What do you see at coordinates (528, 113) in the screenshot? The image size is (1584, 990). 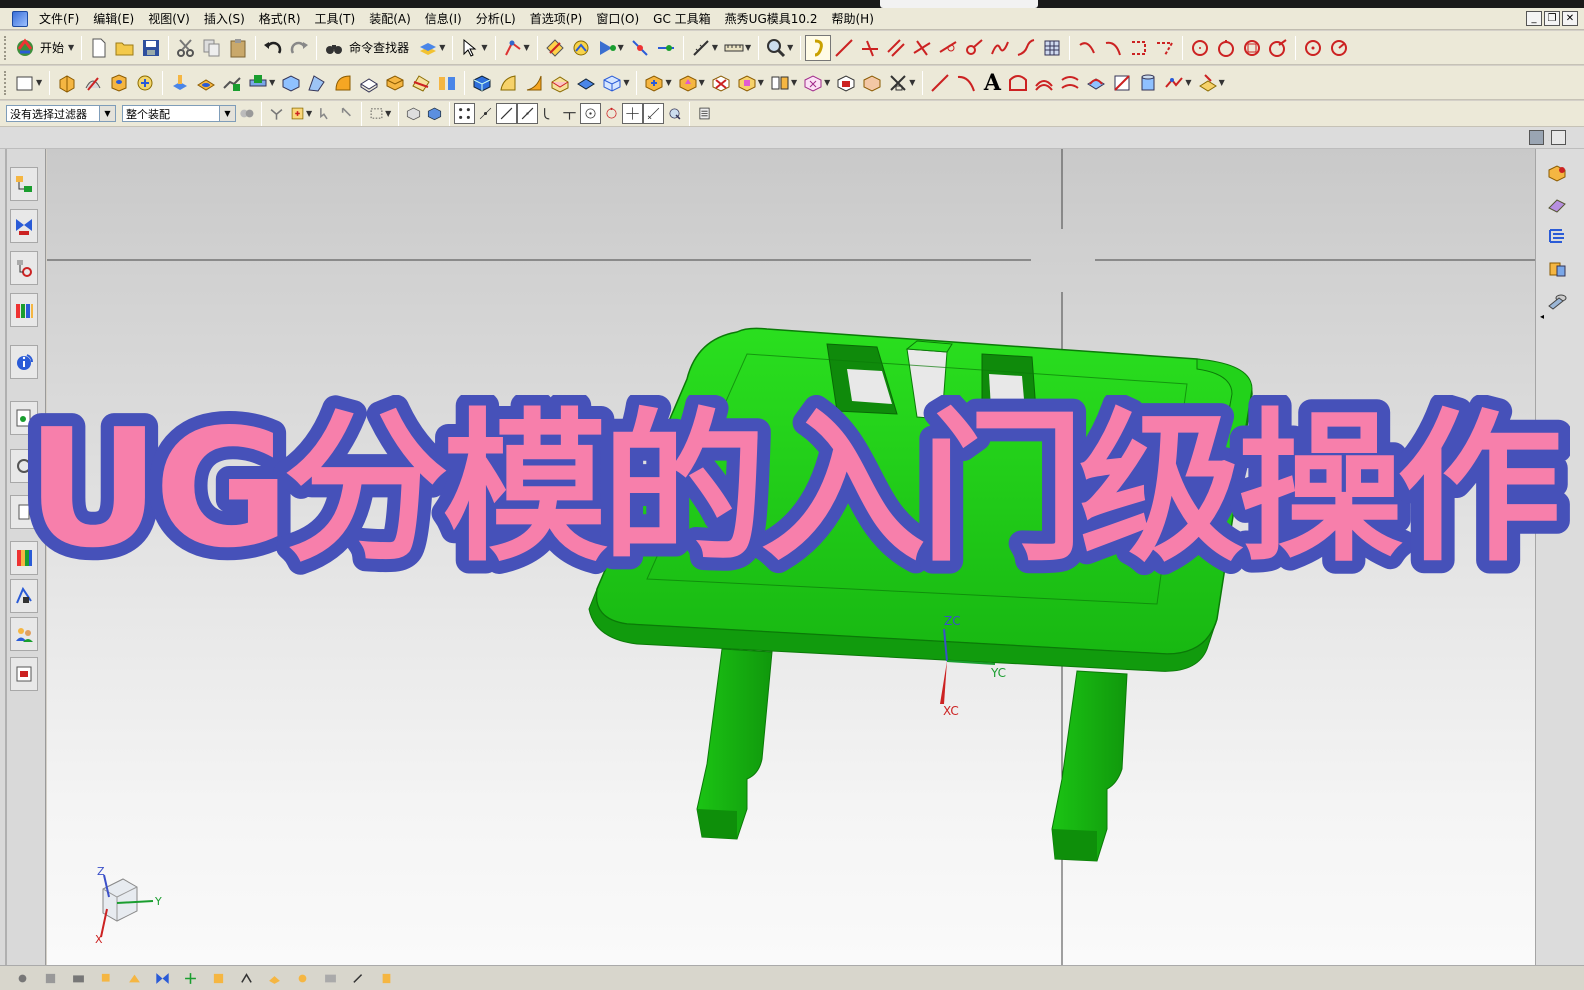 I see `snap-line-icon` at bounding box center [528, 113].